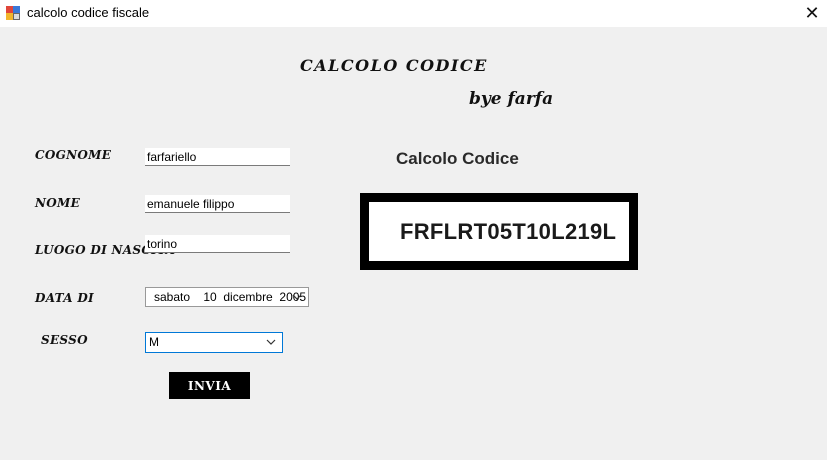 The height and width of the screenshot is (460, 827). Describe the element at coordinates (58, 203) in the screenshot. I see `nome-label: NOME` at that location.